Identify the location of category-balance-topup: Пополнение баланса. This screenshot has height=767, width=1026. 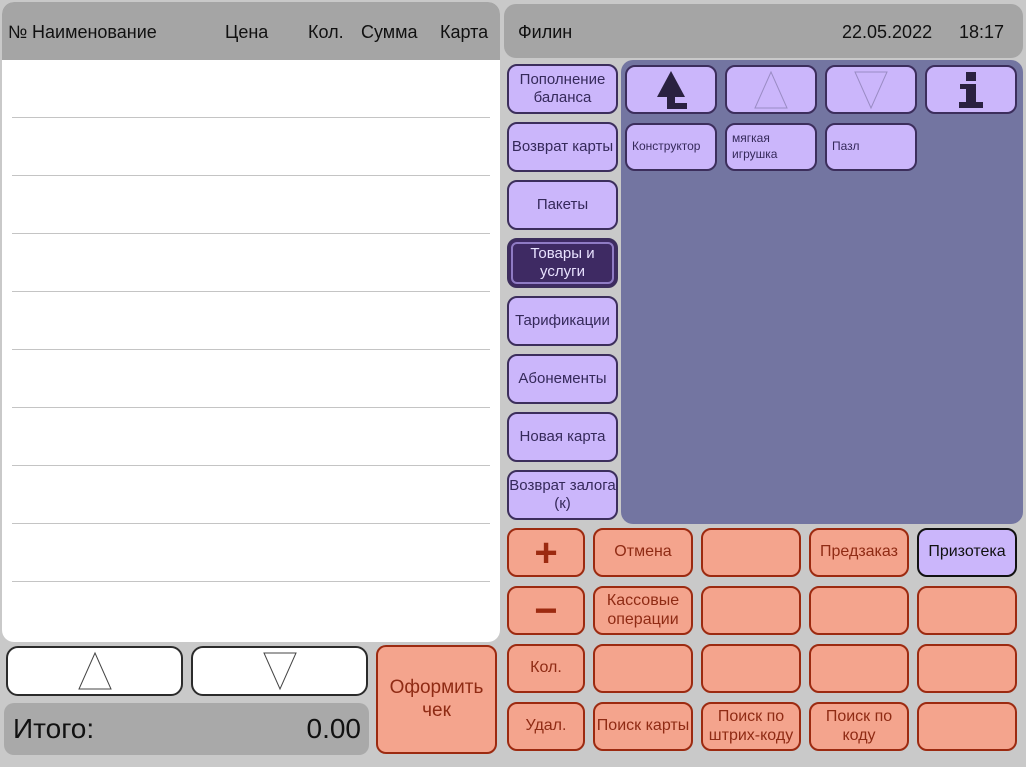
(562, 89).